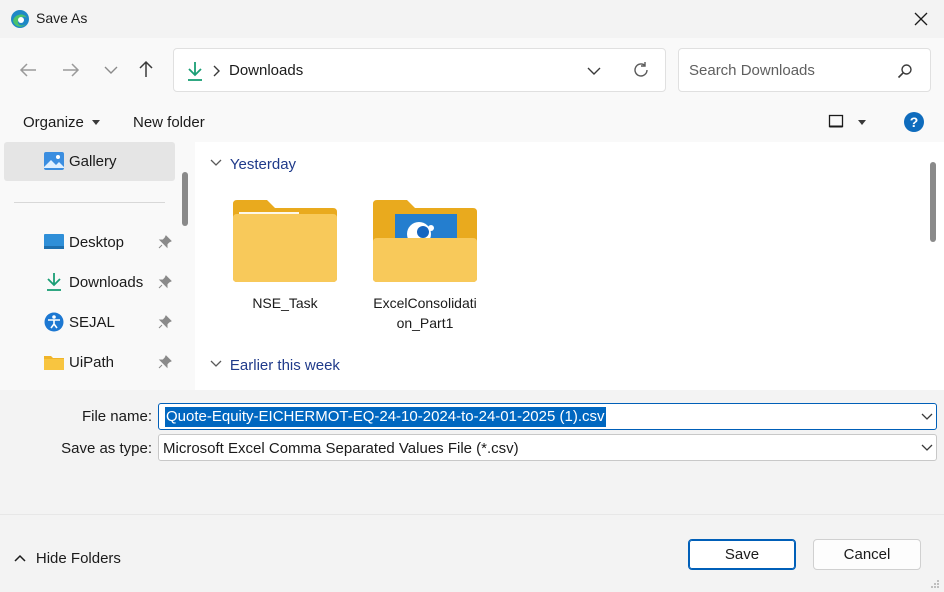  I want to click on sidebar-scrollbar, so click(185, 199).